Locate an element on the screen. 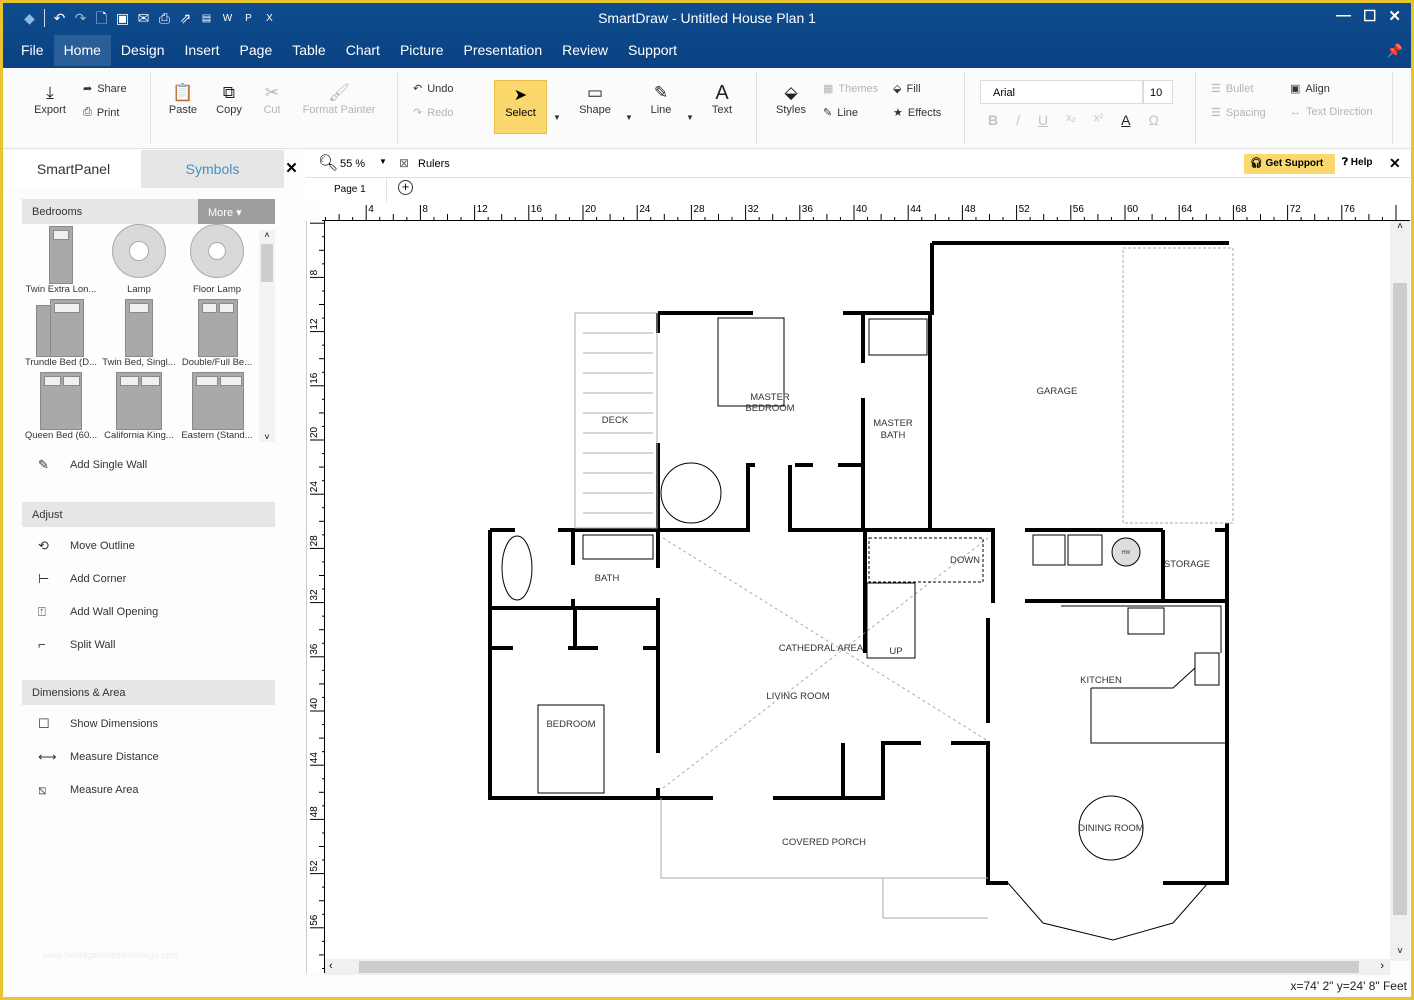  menu-picture: Picture is located at coordinates (422, 50).